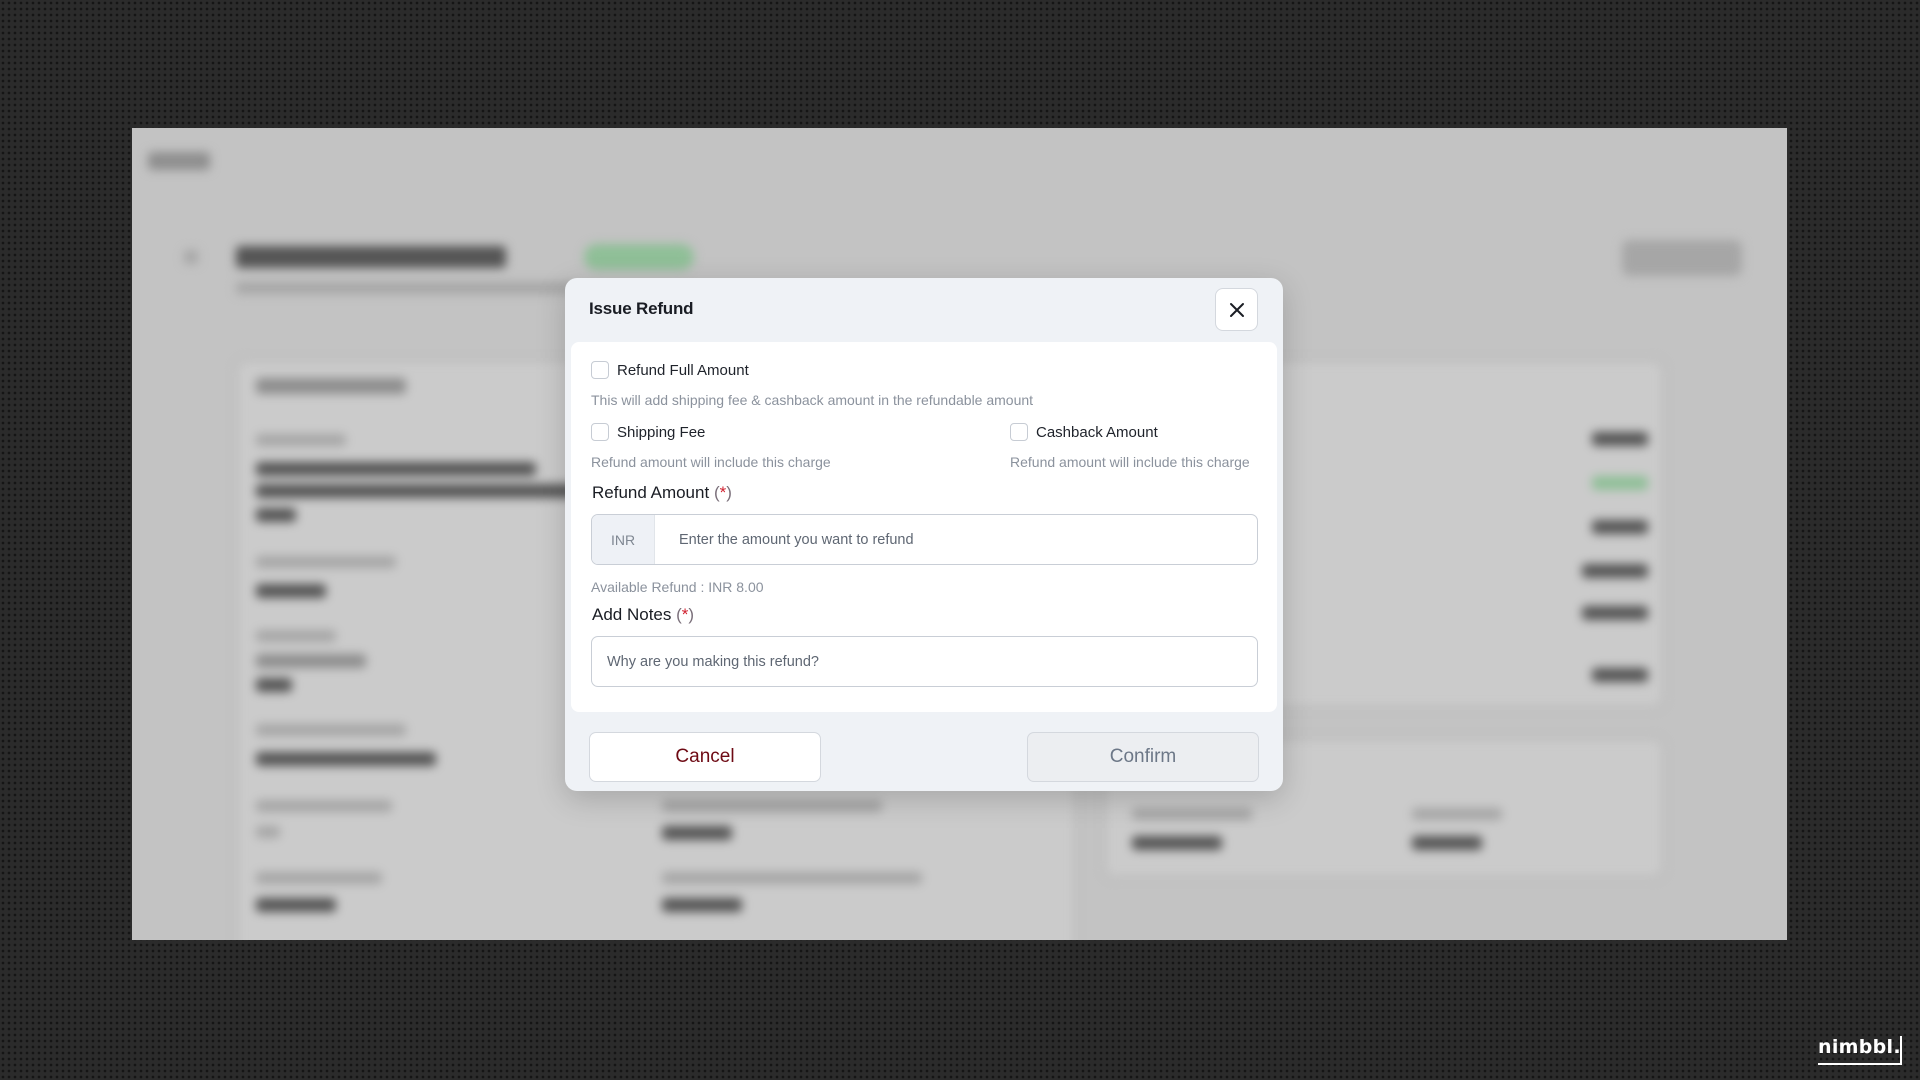 Image resolution: width=1920 pixels, height=1080 pixels. Describe the element at coordinates (632, 614) in the screenshot. I see `add-notes-label-text: Add Notes` at that location.